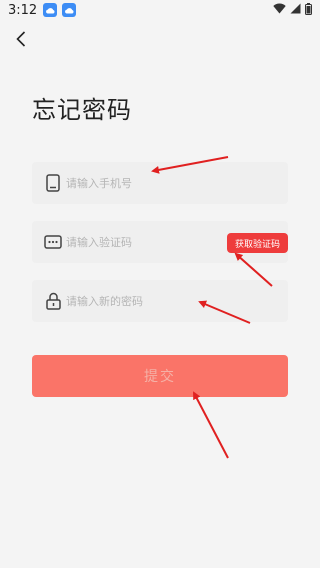 This screenshot has width=320, height=568. Describe the element at coordinates (53, 242) in the screenshot. I see `more-dots-icon` at that location.